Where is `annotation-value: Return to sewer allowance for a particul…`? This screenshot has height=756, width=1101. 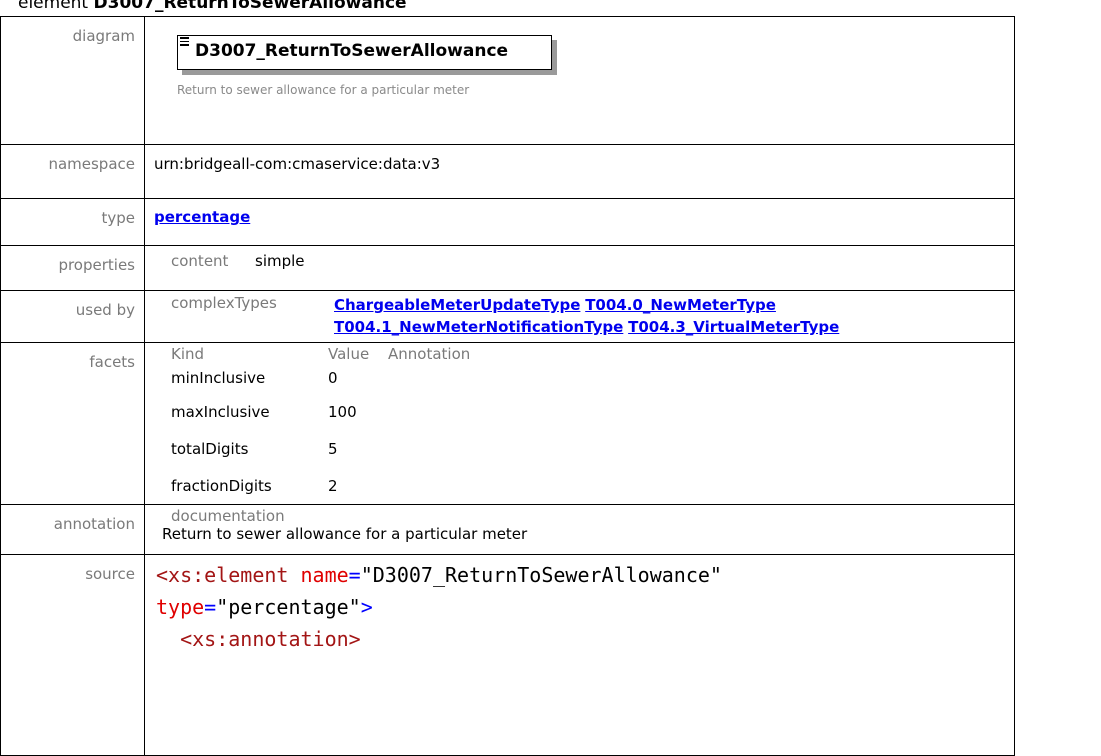 annotation-value: Return to sewer allowance for a particul… is located at coordinates (345, 534).